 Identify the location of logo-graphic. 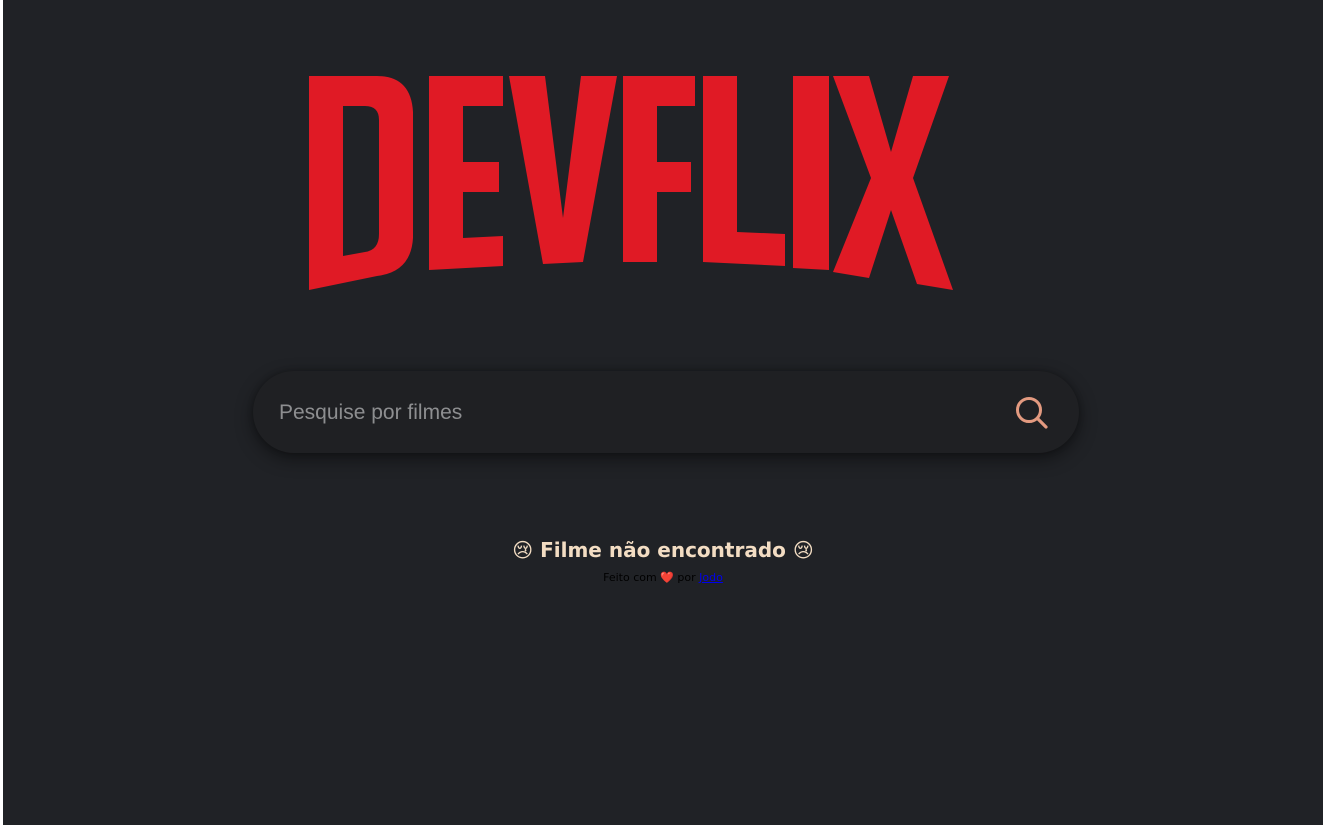
(631, 183).